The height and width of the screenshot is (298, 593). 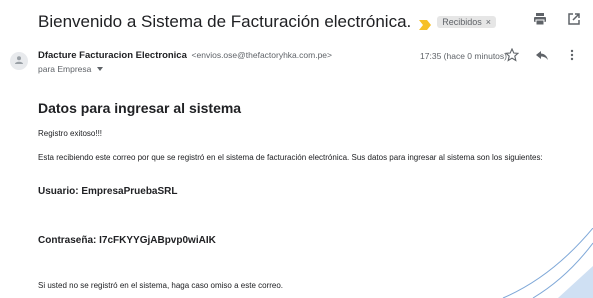 What do you see at coordinates (512, 55) in the screenshot?
I see `star-icon` at bounding box center [512, 55].